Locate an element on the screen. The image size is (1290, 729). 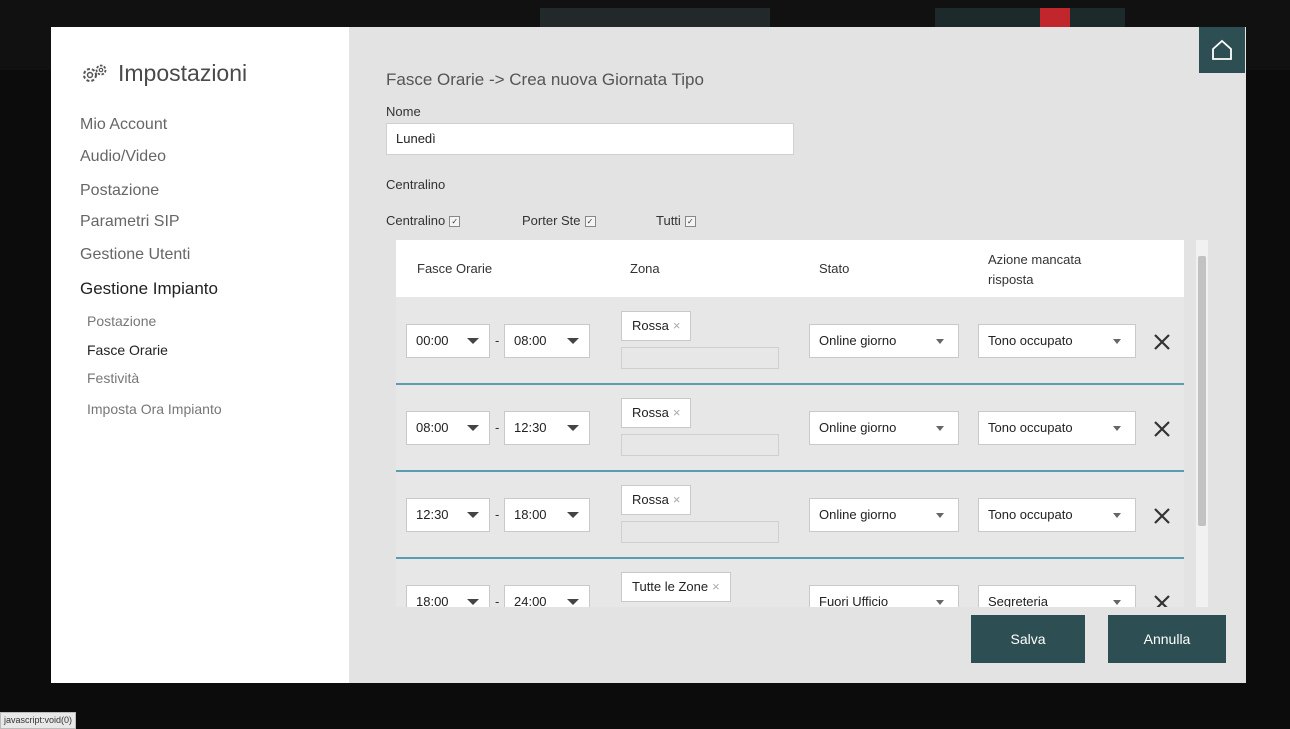
start-time-select: 12:30 is located at coordinates (448, 515).